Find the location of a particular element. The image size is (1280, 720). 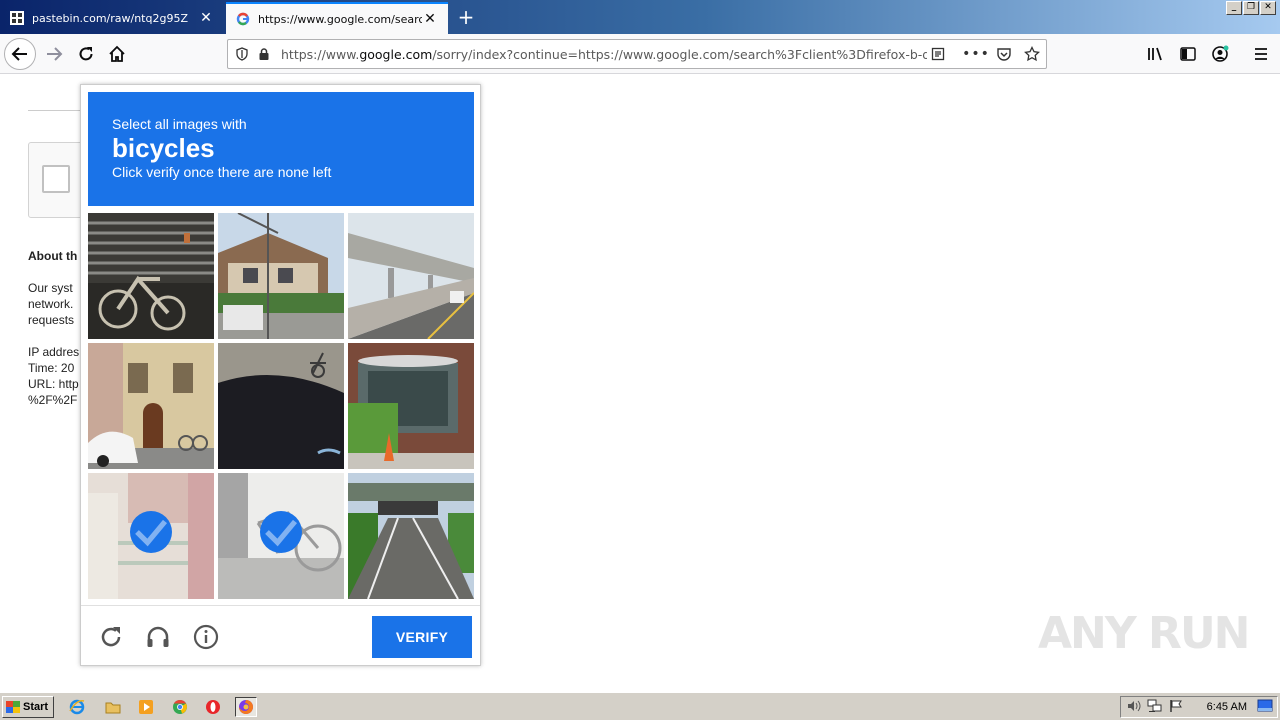

chrome-icon is located at coordinates (180, 707).